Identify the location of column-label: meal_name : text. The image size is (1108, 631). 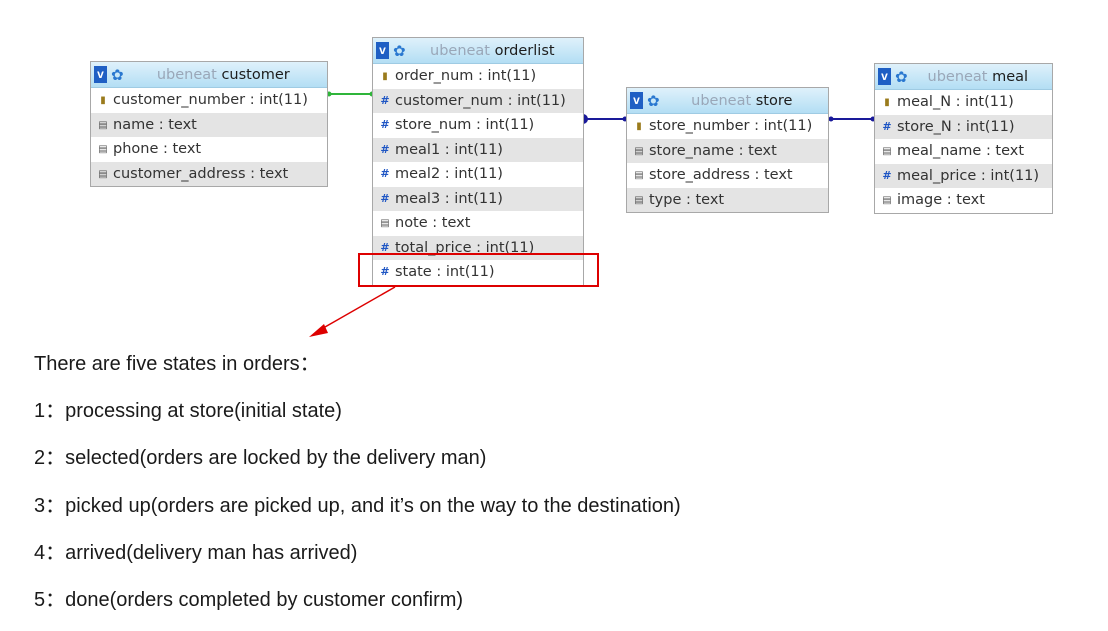
(961, 151).